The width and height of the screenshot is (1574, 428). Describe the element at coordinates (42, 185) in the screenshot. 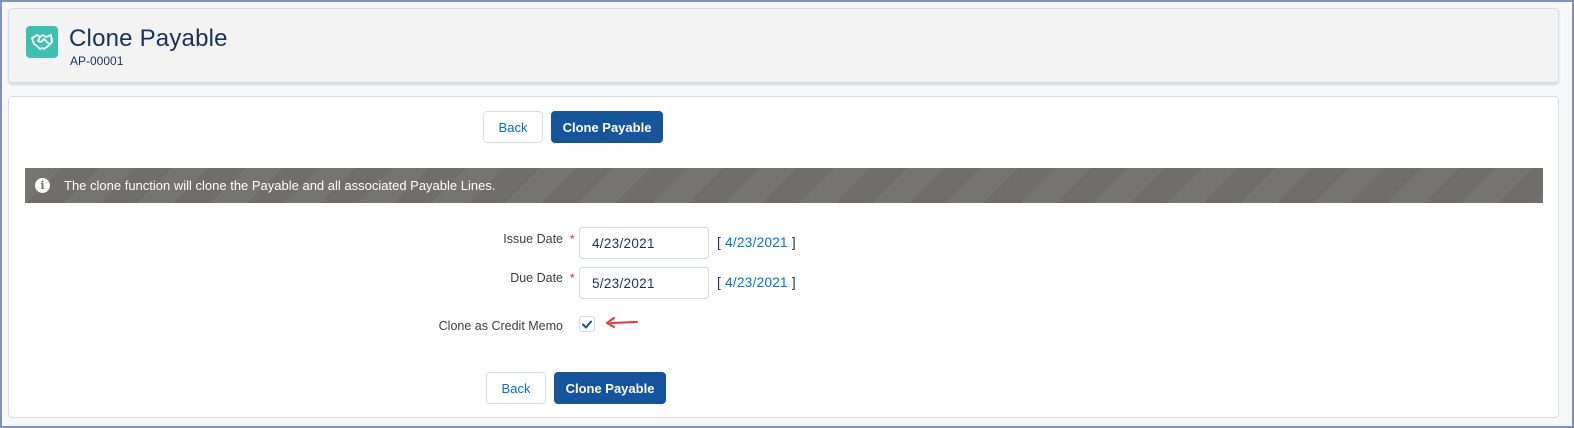

I see `info-icon: i` at that location.